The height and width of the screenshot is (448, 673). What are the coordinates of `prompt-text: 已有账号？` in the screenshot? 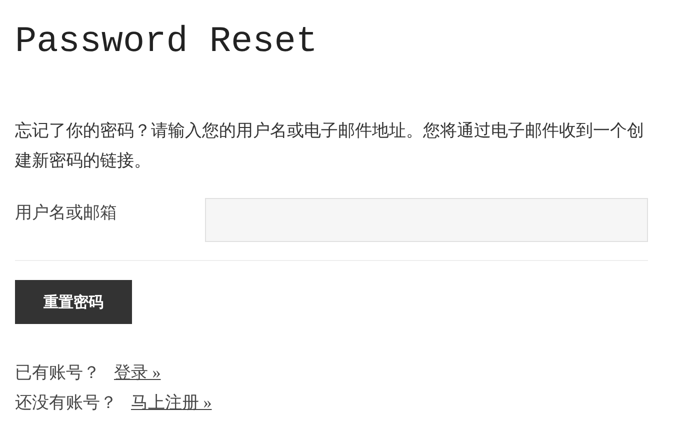 It's located at (57, 373).